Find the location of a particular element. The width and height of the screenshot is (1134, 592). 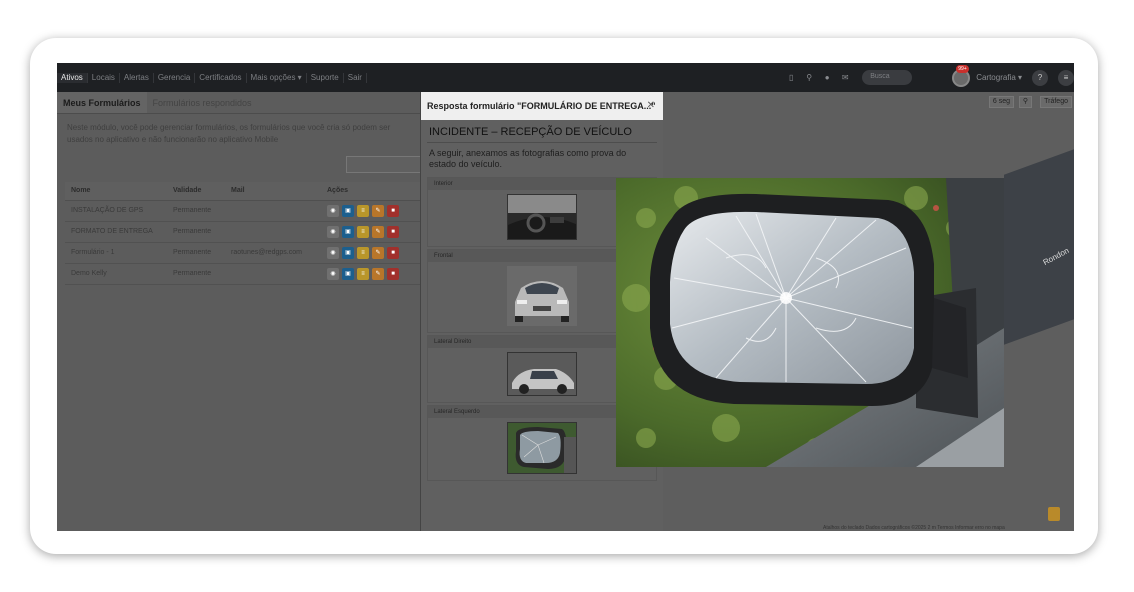

tab-my-forms: Meus Formulários is located at coordinates (102, 102).